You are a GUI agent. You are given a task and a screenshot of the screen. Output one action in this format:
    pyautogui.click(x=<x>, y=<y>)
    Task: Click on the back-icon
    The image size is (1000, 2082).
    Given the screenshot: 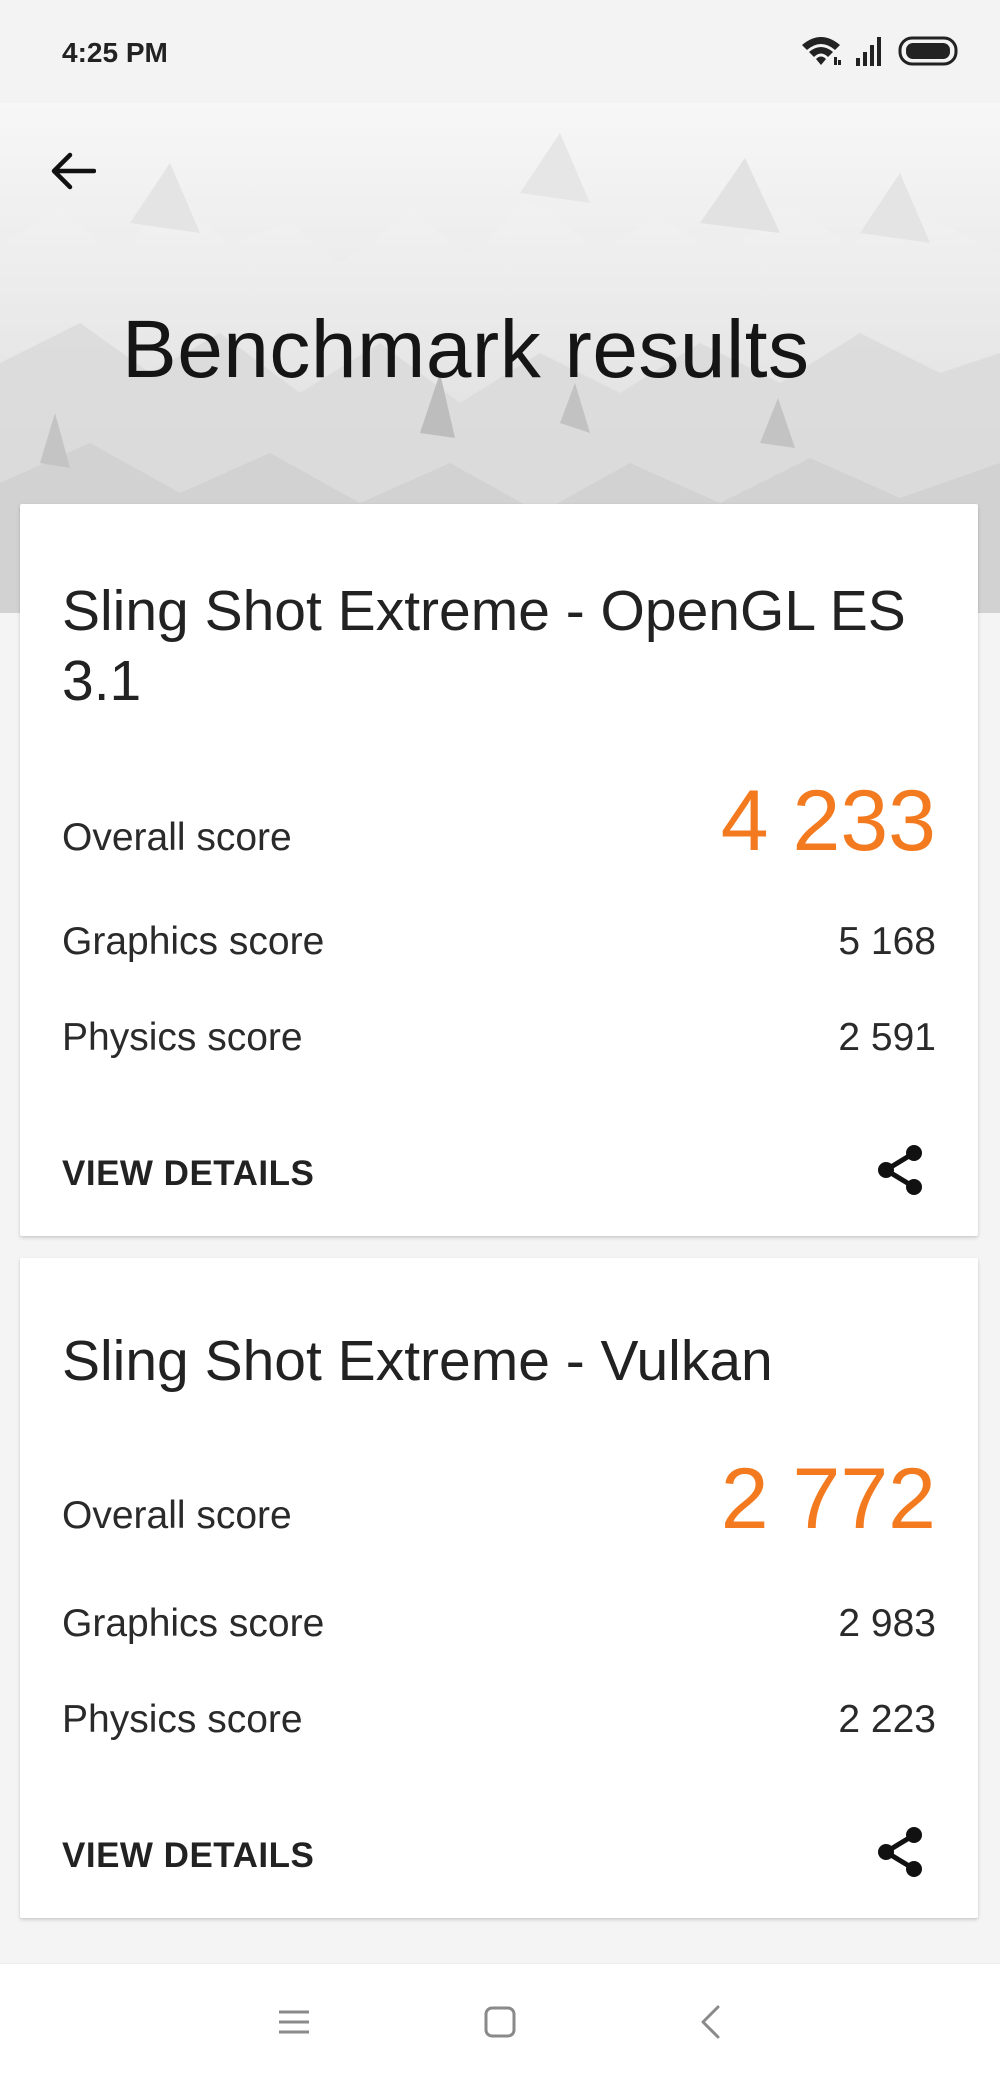 What is the action you would take?
    pyautogui.click(x=710, y=2024)
    